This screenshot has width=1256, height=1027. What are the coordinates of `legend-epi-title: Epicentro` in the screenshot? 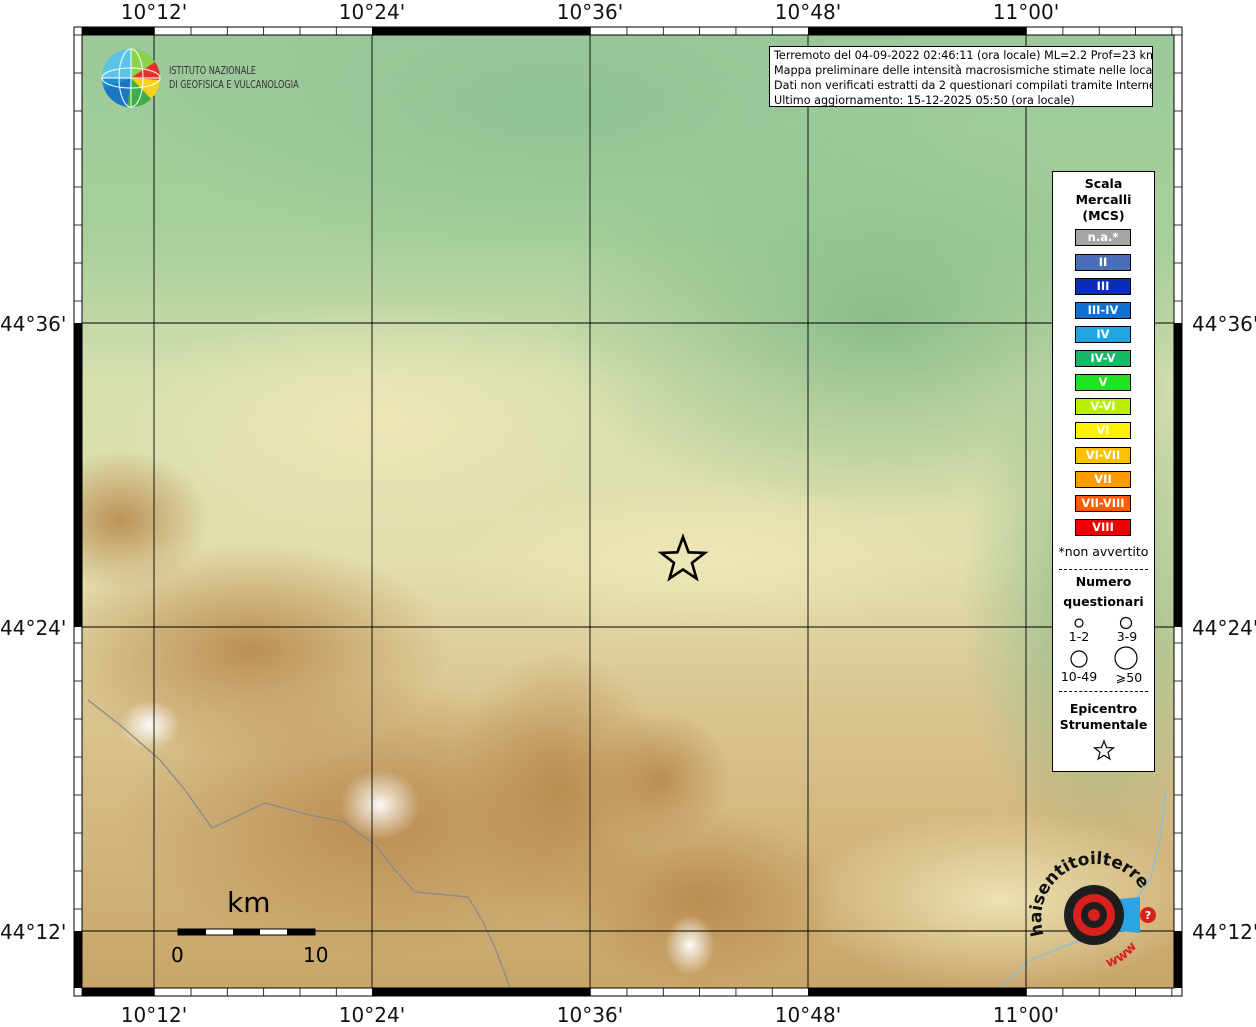 It's located at (1103, 708).